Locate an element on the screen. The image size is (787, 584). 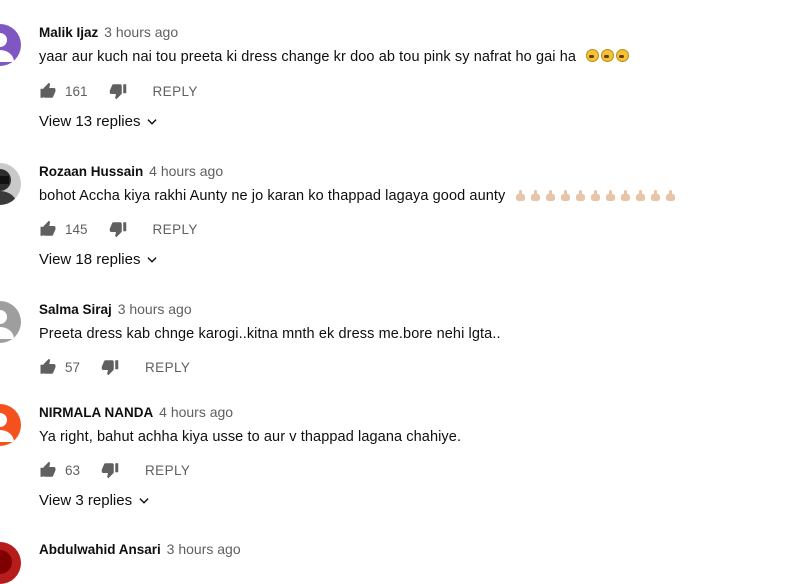
comment-header: Malik Ijaz 3 hours ago is located at coordinates (108, 32).